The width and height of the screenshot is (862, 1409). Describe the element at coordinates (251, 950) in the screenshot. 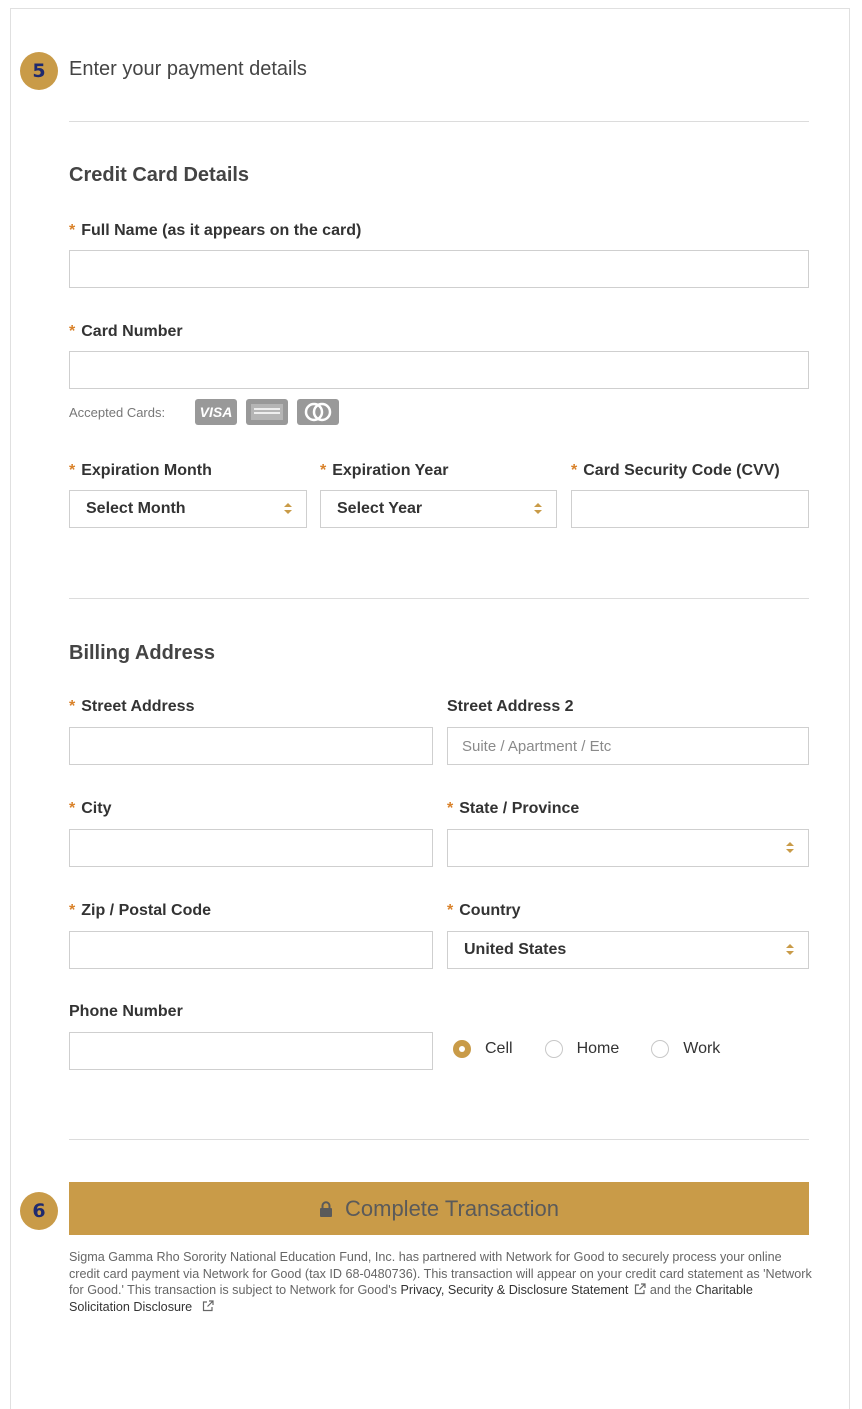

I see `zip-code-input` at that location.